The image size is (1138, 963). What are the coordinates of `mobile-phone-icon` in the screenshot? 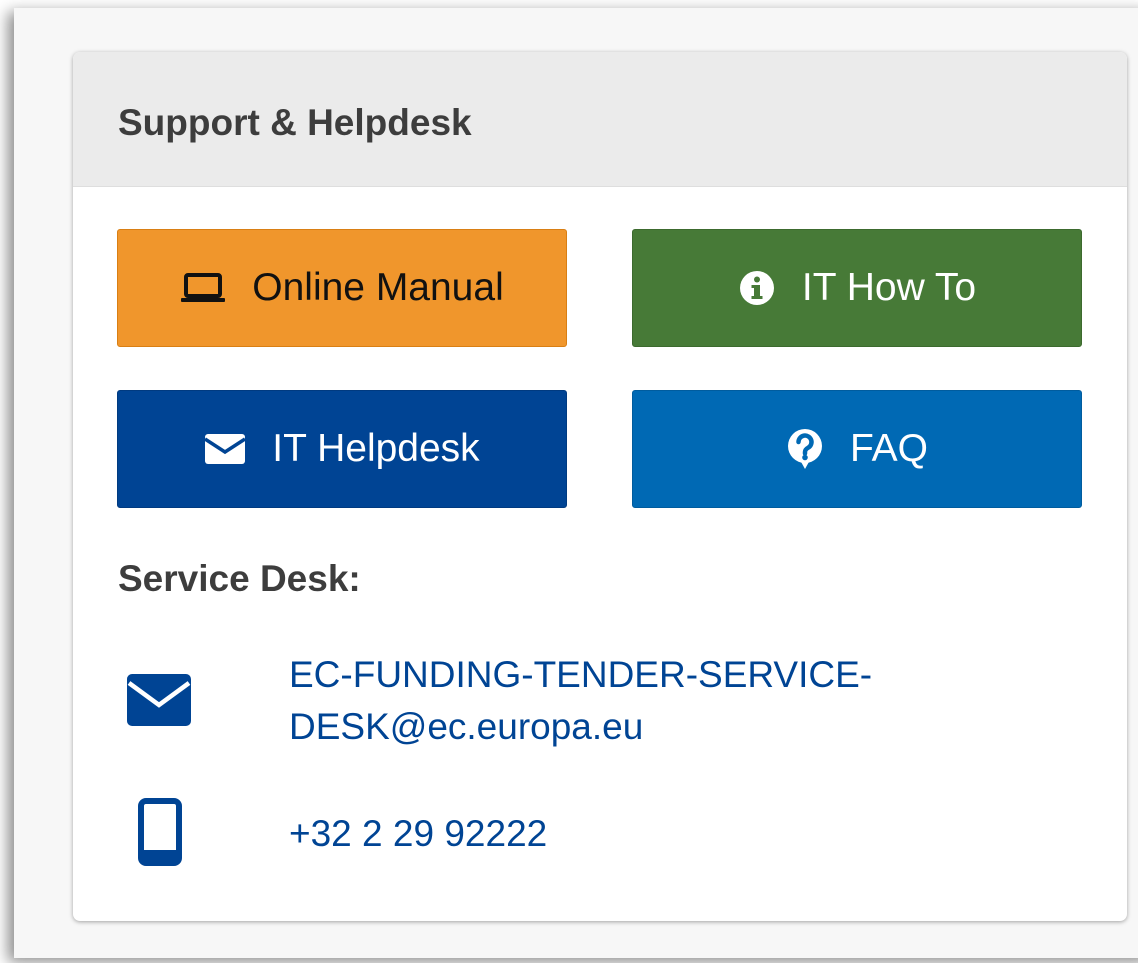 It's located at (160, 832).